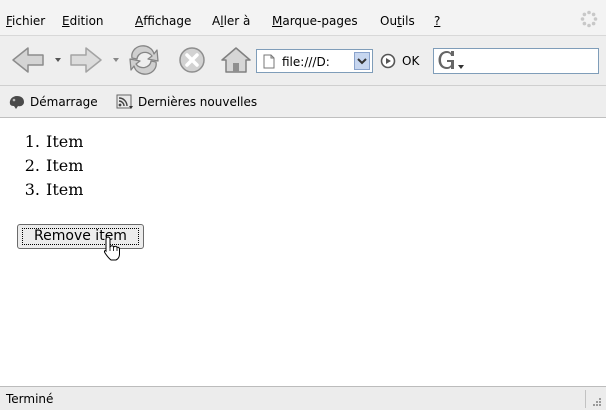 The image size is (606, 410). I want to click on list-item: 2. Item, so click(51, 166).